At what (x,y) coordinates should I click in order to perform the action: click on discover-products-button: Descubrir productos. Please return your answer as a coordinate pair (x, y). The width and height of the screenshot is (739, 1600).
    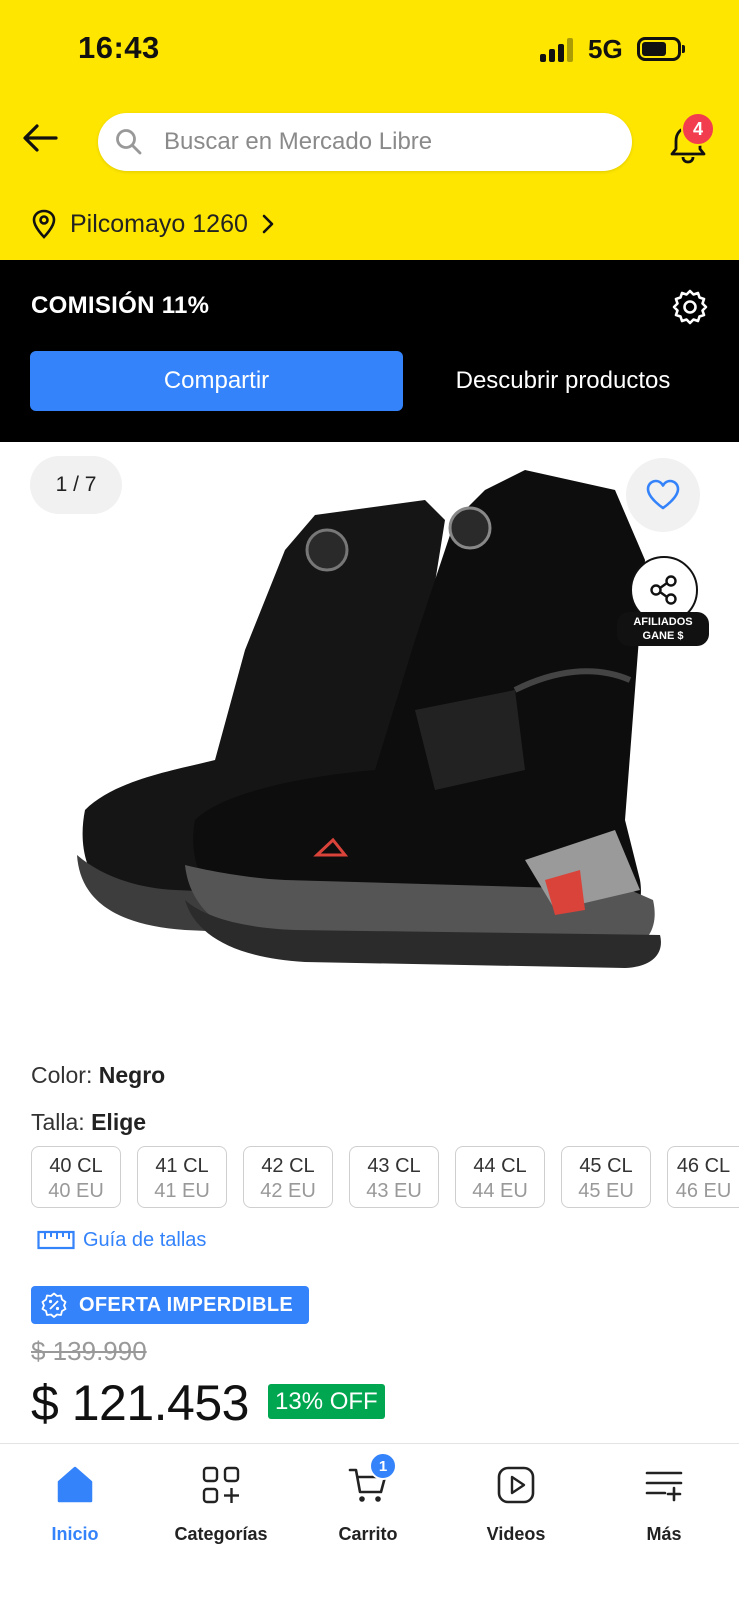
    Looking at the image, I should click on (563, 381).